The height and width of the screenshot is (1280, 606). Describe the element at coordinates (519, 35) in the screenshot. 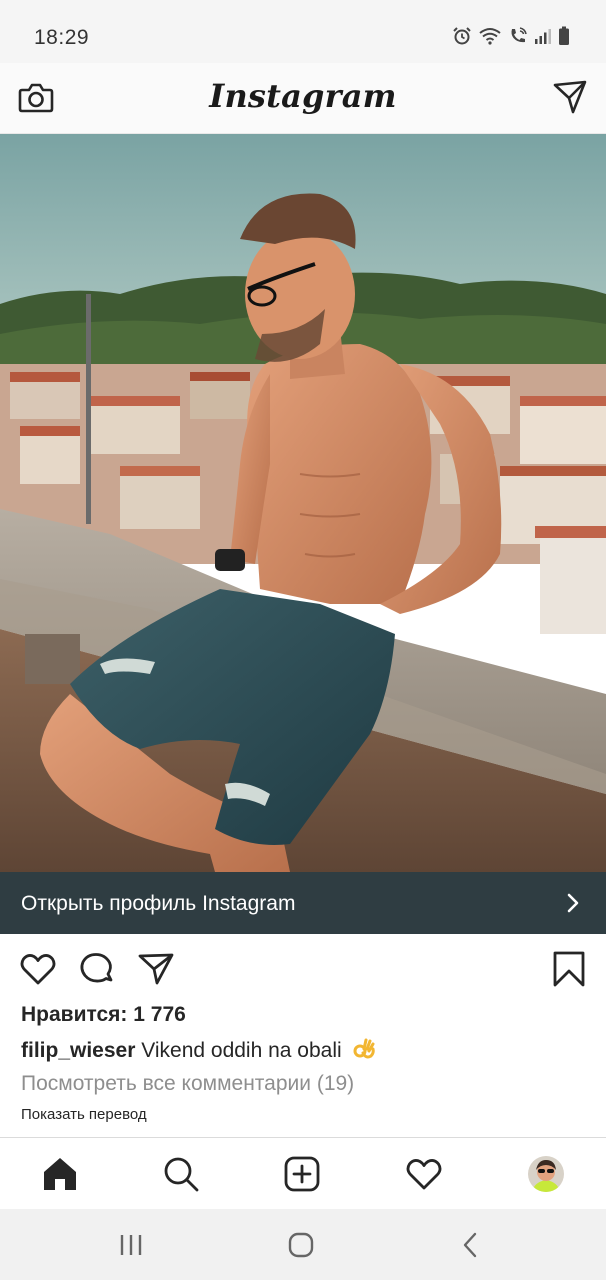

I see `wifi-call-icon` at that location.